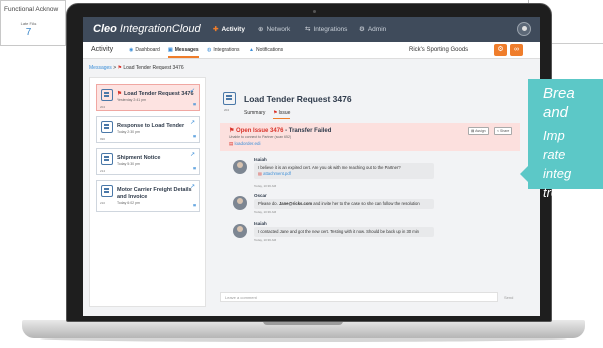 The image size is (603, 348). I want to click on late-fas-label: Late FAs, so click(28, 23).